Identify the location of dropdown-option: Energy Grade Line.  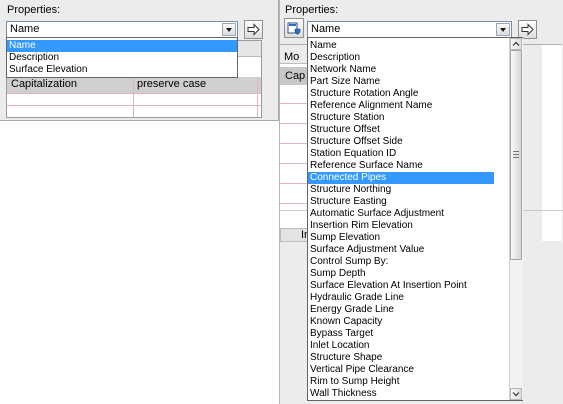
(401, 310).